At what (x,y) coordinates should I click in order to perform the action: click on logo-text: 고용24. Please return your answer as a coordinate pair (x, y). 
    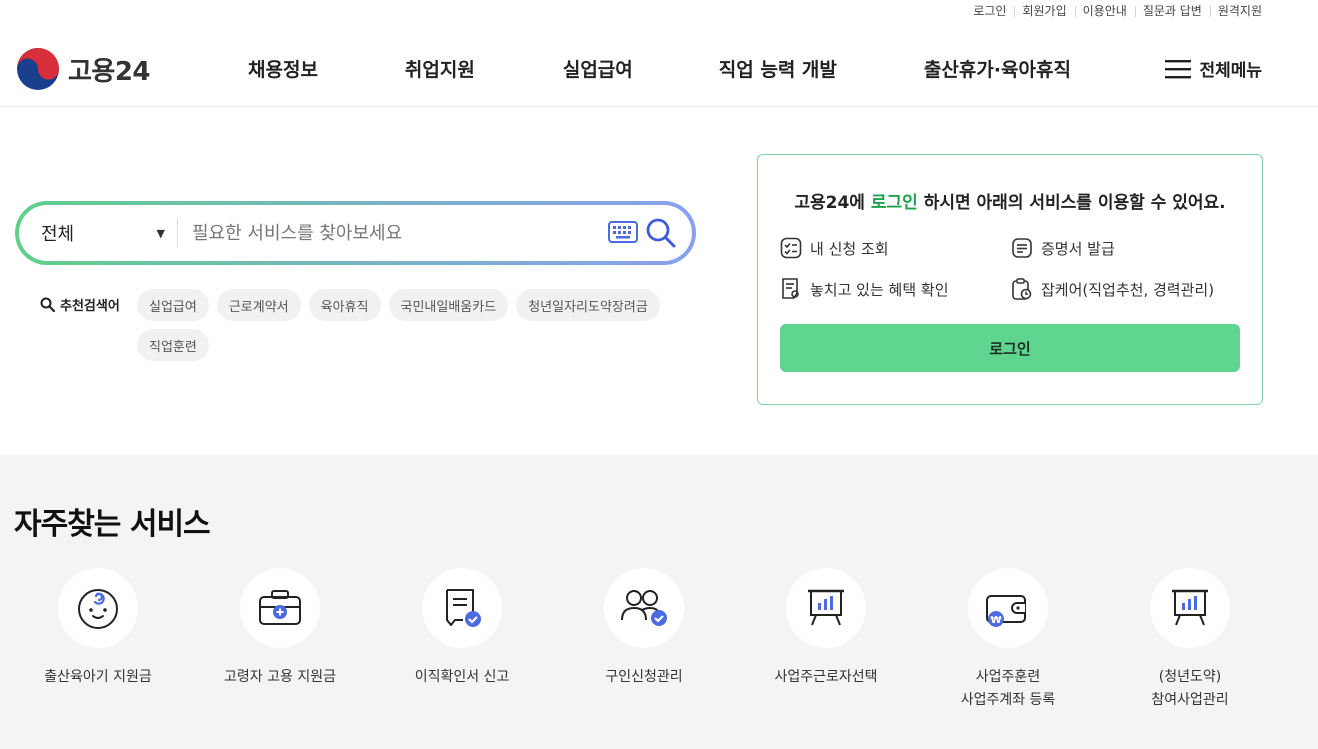
    Looking at the image, I should click on (109, 71).